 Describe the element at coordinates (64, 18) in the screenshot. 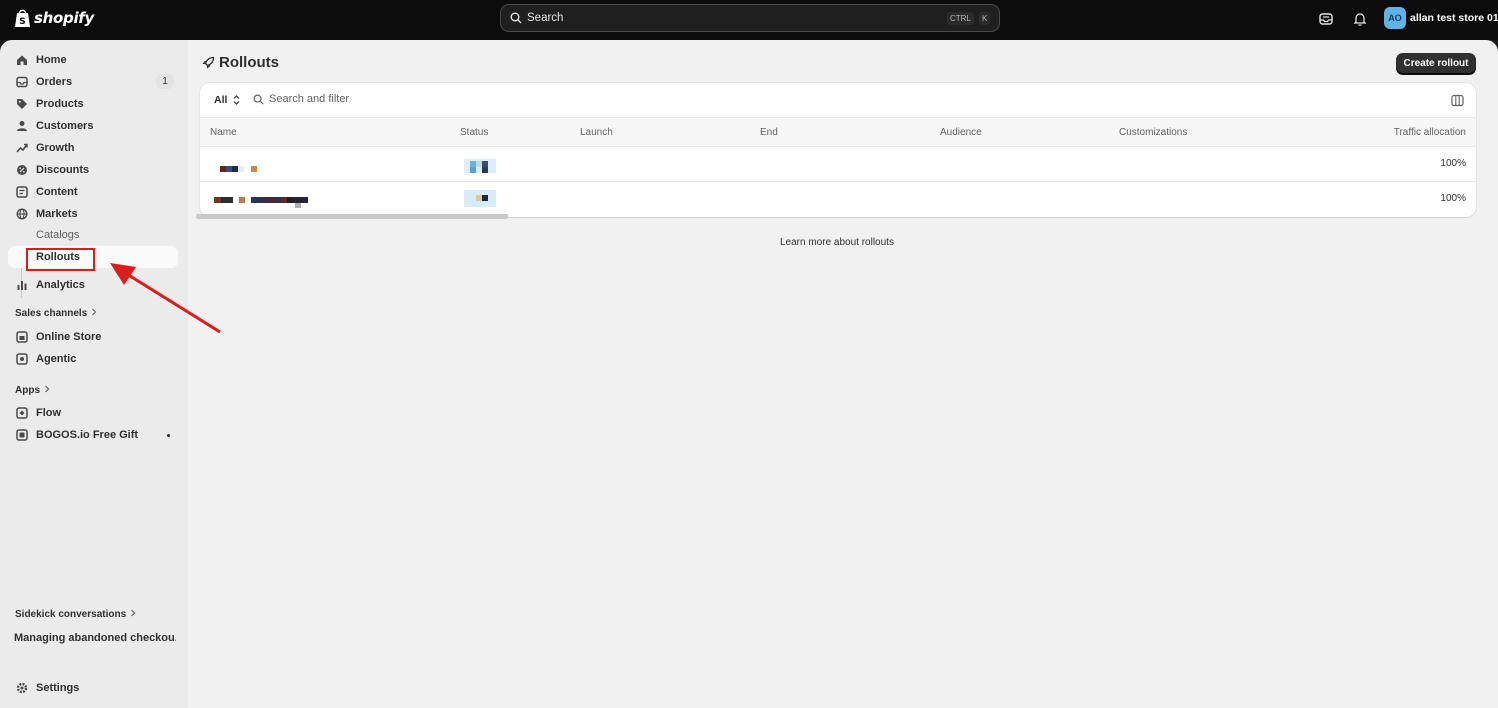

I see `shopify-wordmark: shopify` at that location.